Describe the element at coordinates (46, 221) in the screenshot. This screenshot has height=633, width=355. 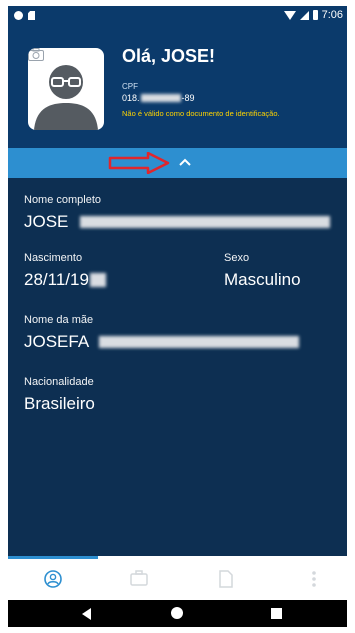
I see `full-name-text: JOSE` at that location.